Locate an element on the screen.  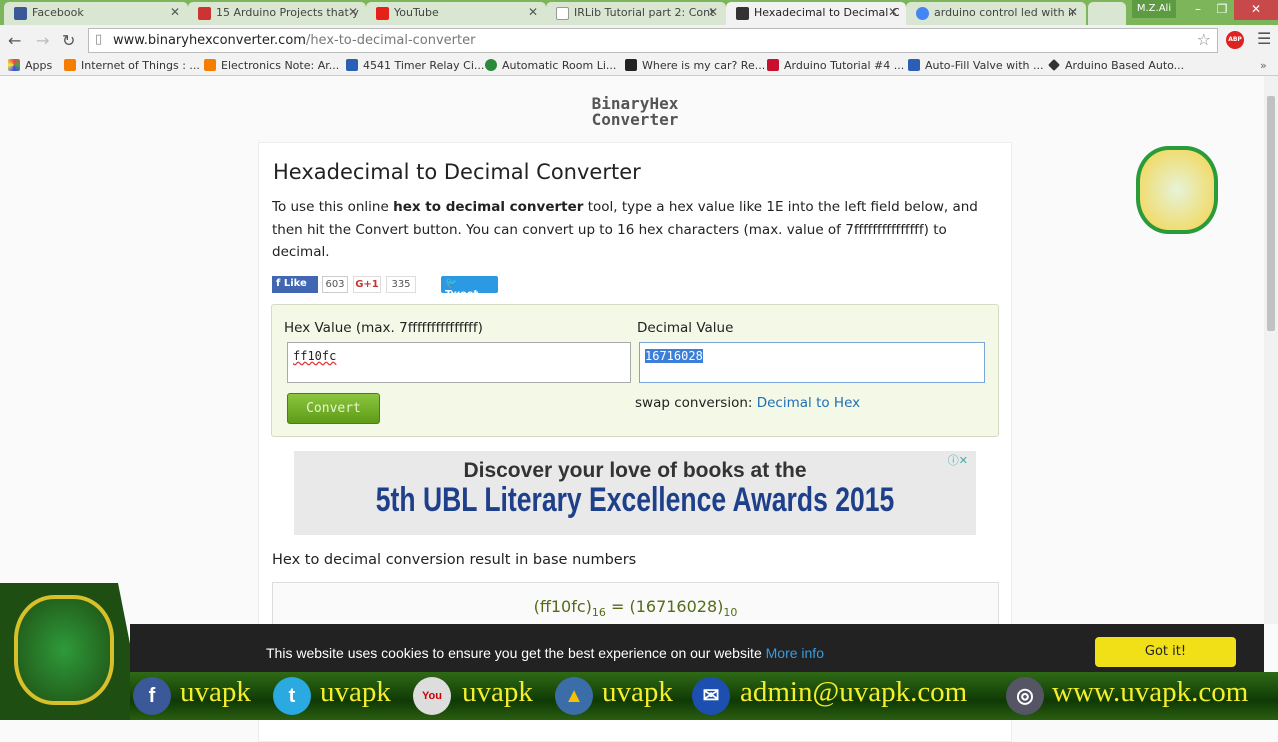
menu-icon: ☰ is located at coordinates (1264, 38).